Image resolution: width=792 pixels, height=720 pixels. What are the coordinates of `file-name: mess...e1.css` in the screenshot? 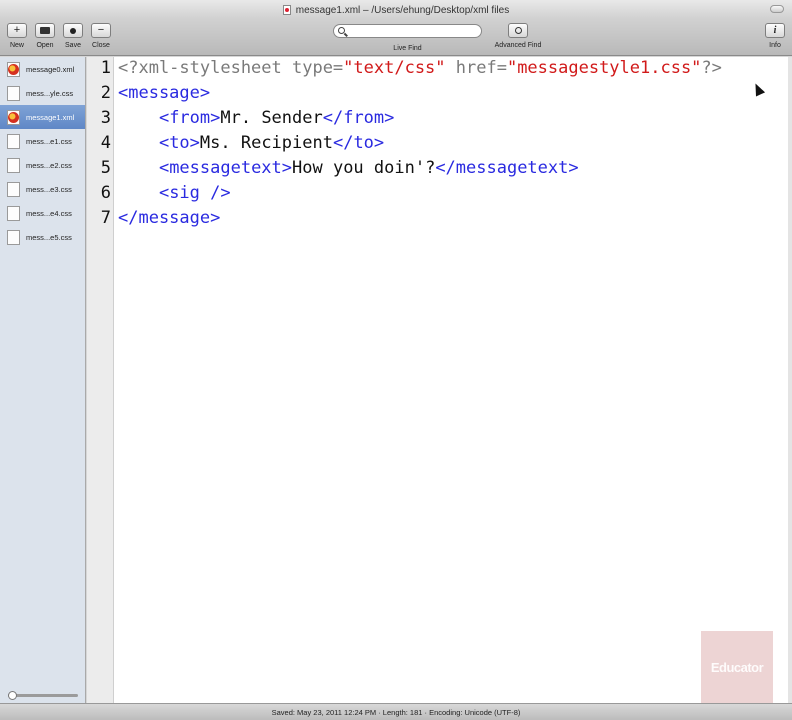 It's located at (49, 141).